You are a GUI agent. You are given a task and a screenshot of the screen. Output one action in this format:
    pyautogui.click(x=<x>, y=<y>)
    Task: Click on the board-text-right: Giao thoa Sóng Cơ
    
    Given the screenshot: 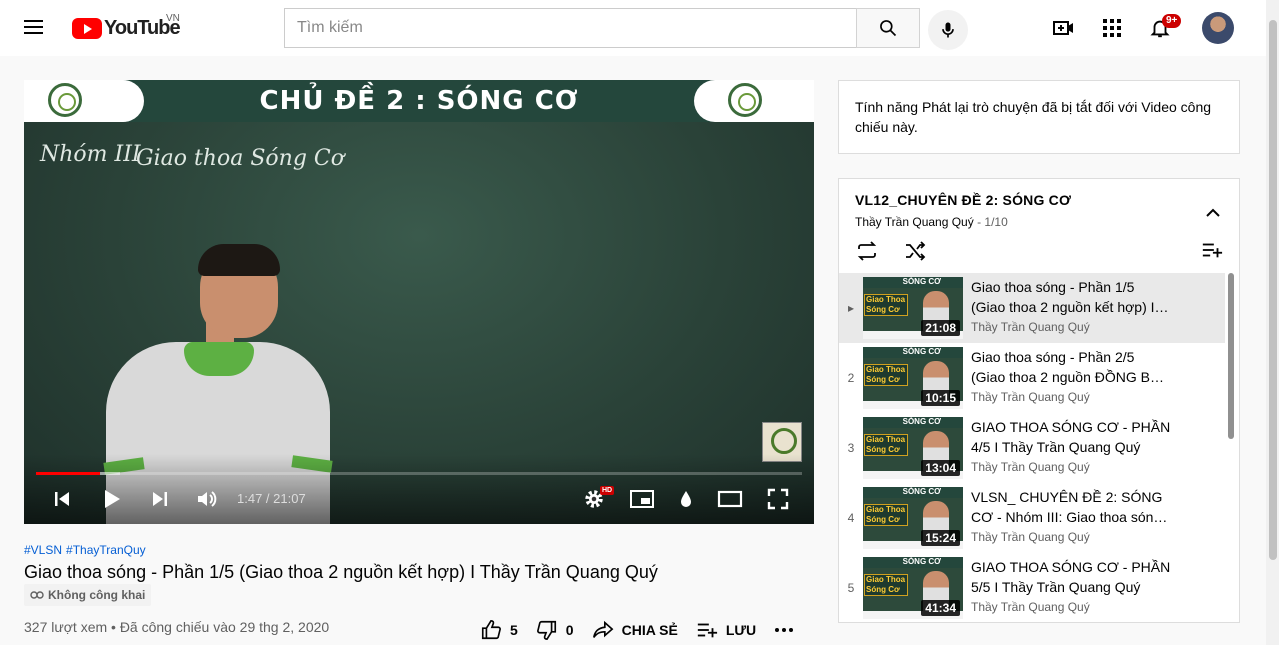 What is the action you would take?
    pyautogui.click(x=240, y=158)
    